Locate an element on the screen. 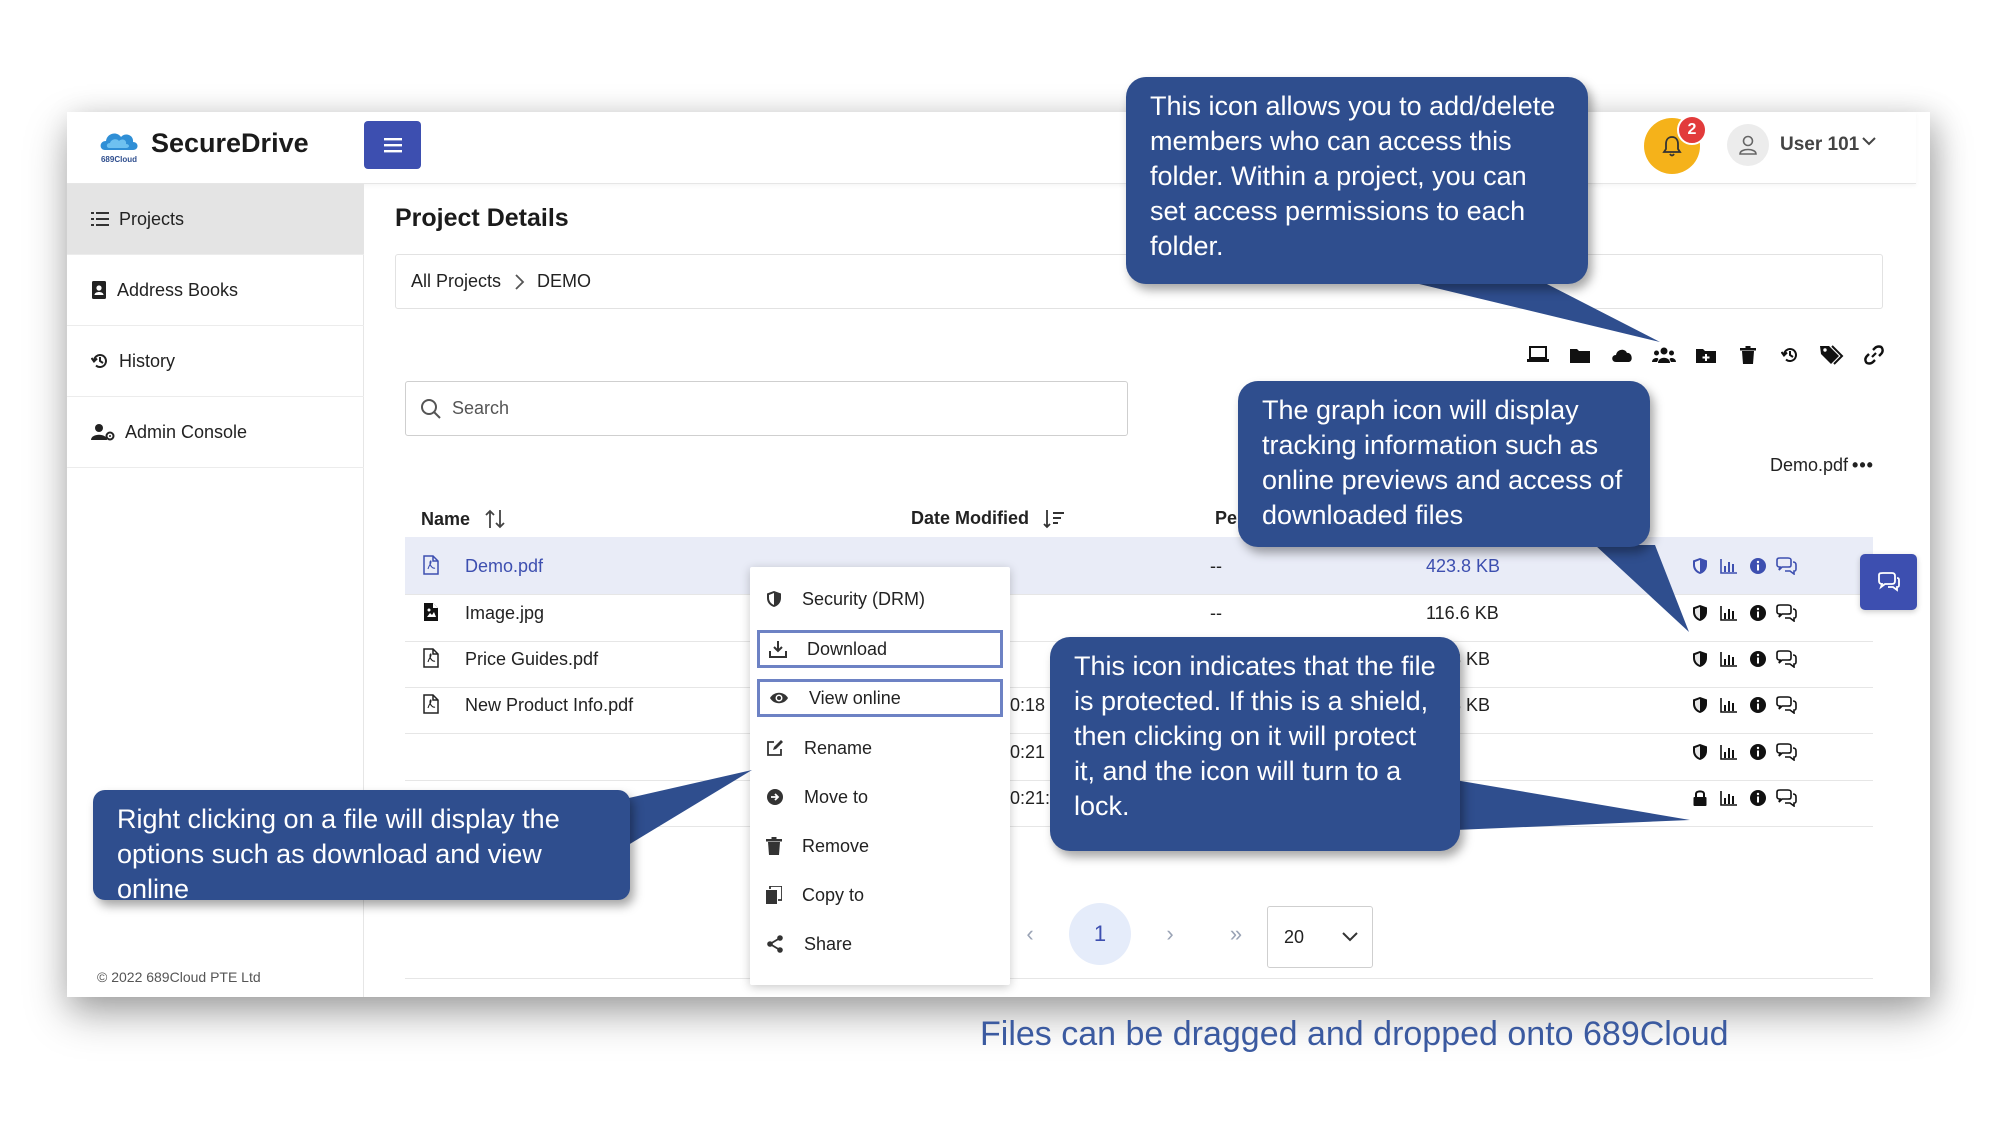  sort-desc-icon is located at coordinates (1054, 518).